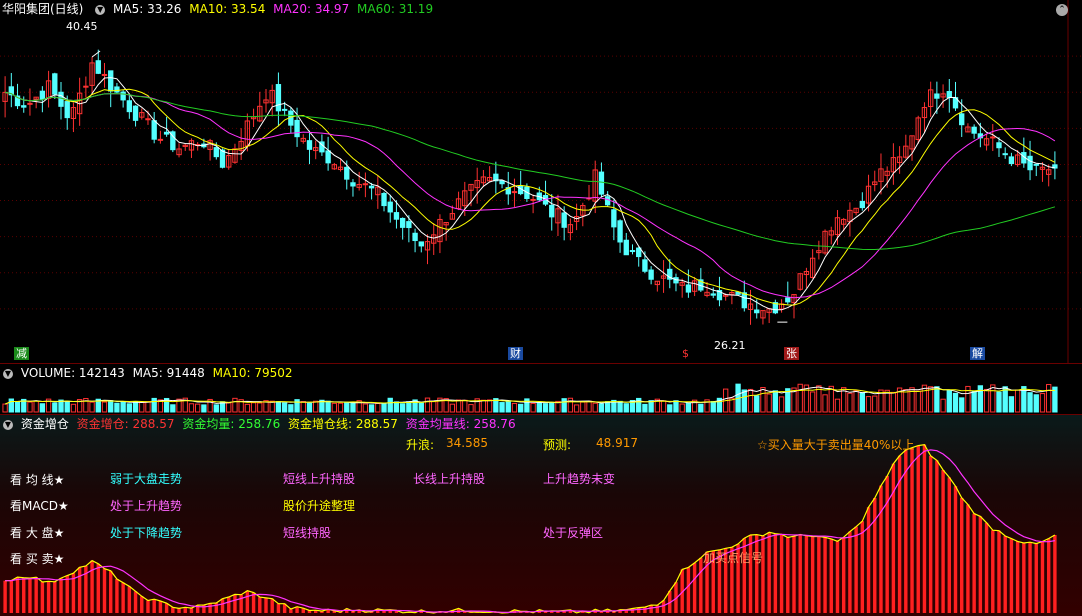 Image resolution: width=1082 pixels, height=616 pixels. Describe the element at coordinates (100, 9) in the screenshot. I see `dropdown-icon: ▼` at that location.